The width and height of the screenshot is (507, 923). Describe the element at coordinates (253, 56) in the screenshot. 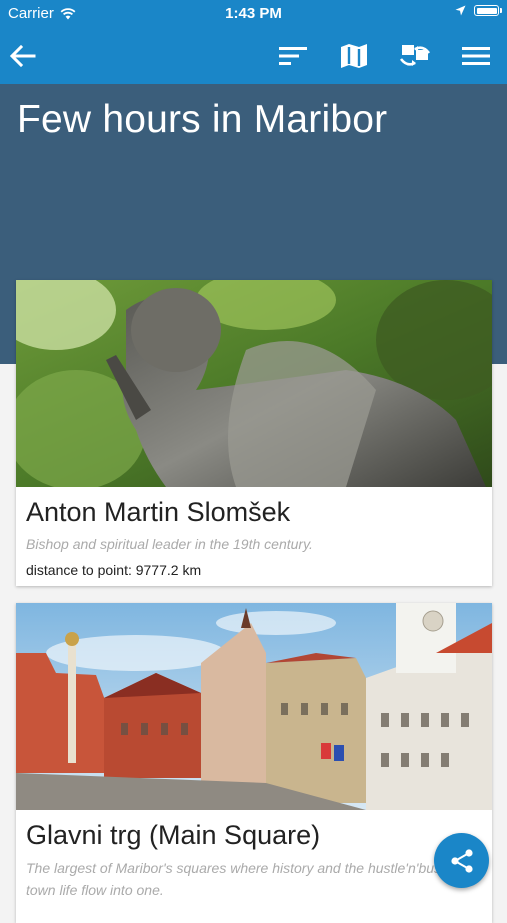

I see `app-toolbar` at that location.